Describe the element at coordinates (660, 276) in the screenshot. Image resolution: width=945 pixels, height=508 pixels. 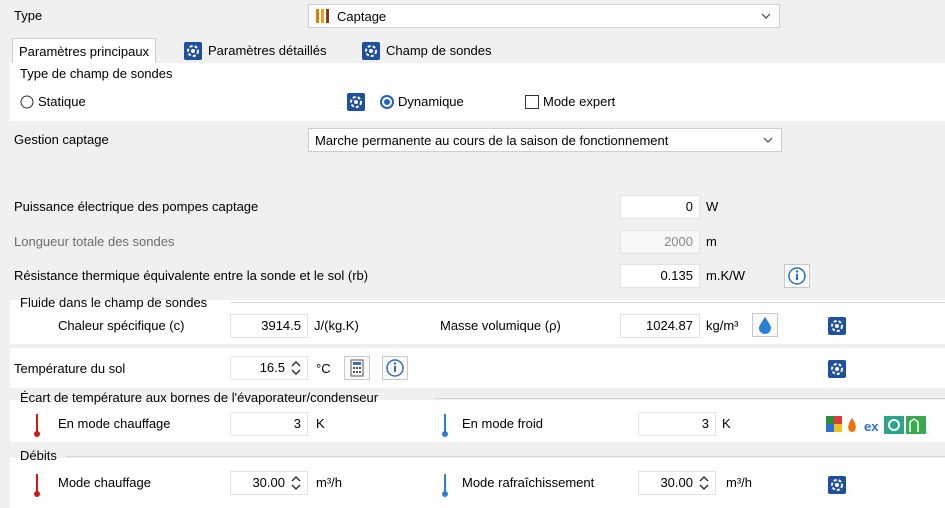
I see `resistance-input: 0.135` at that location.